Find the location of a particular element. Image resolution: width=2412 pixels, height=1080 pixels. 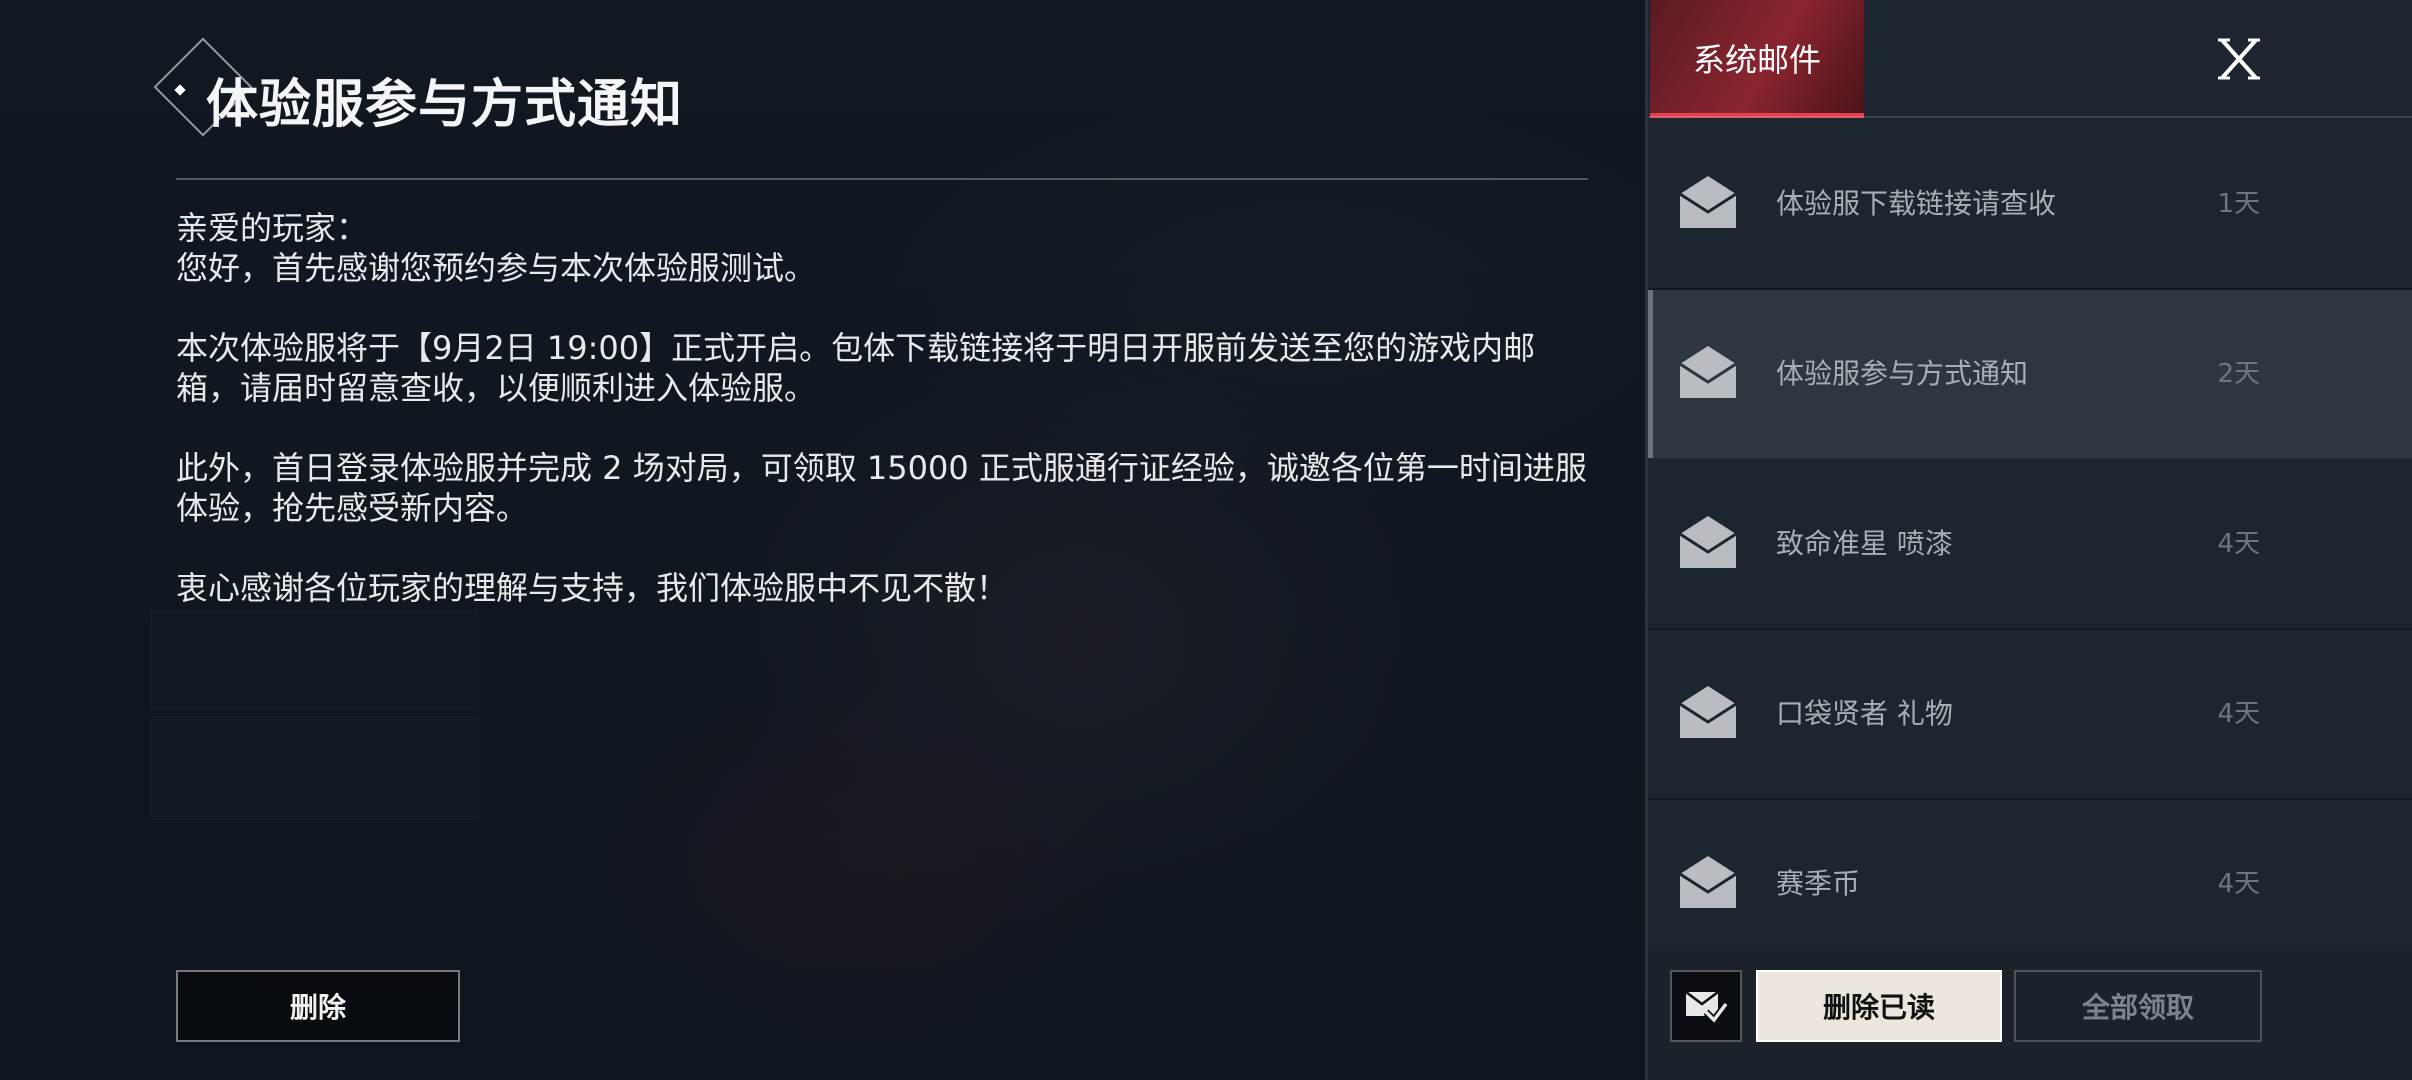

mail-age: 2天 is located at coordinates (2238, 374).